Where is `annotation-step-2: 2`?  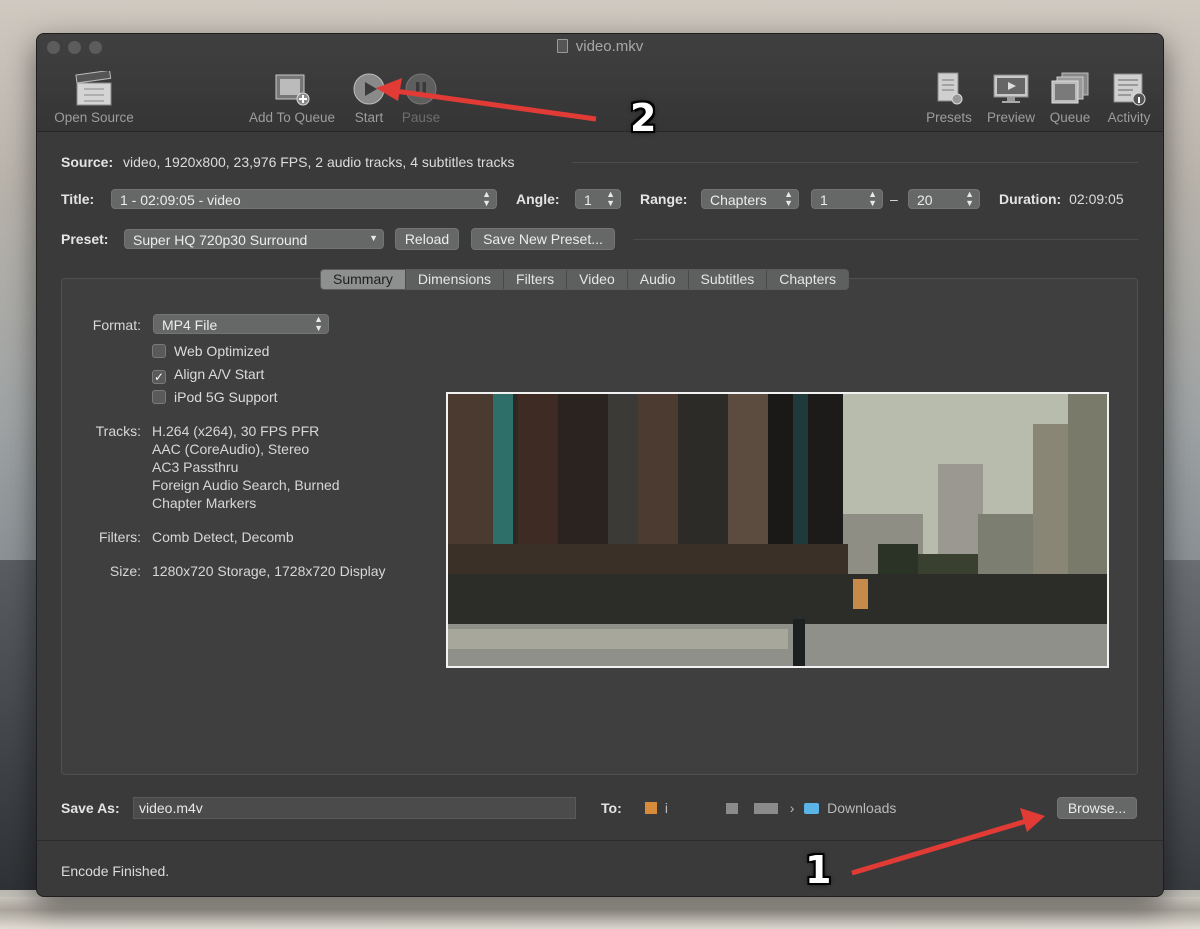
annotation-step-2: 2 is located at coordinates (643, 118).